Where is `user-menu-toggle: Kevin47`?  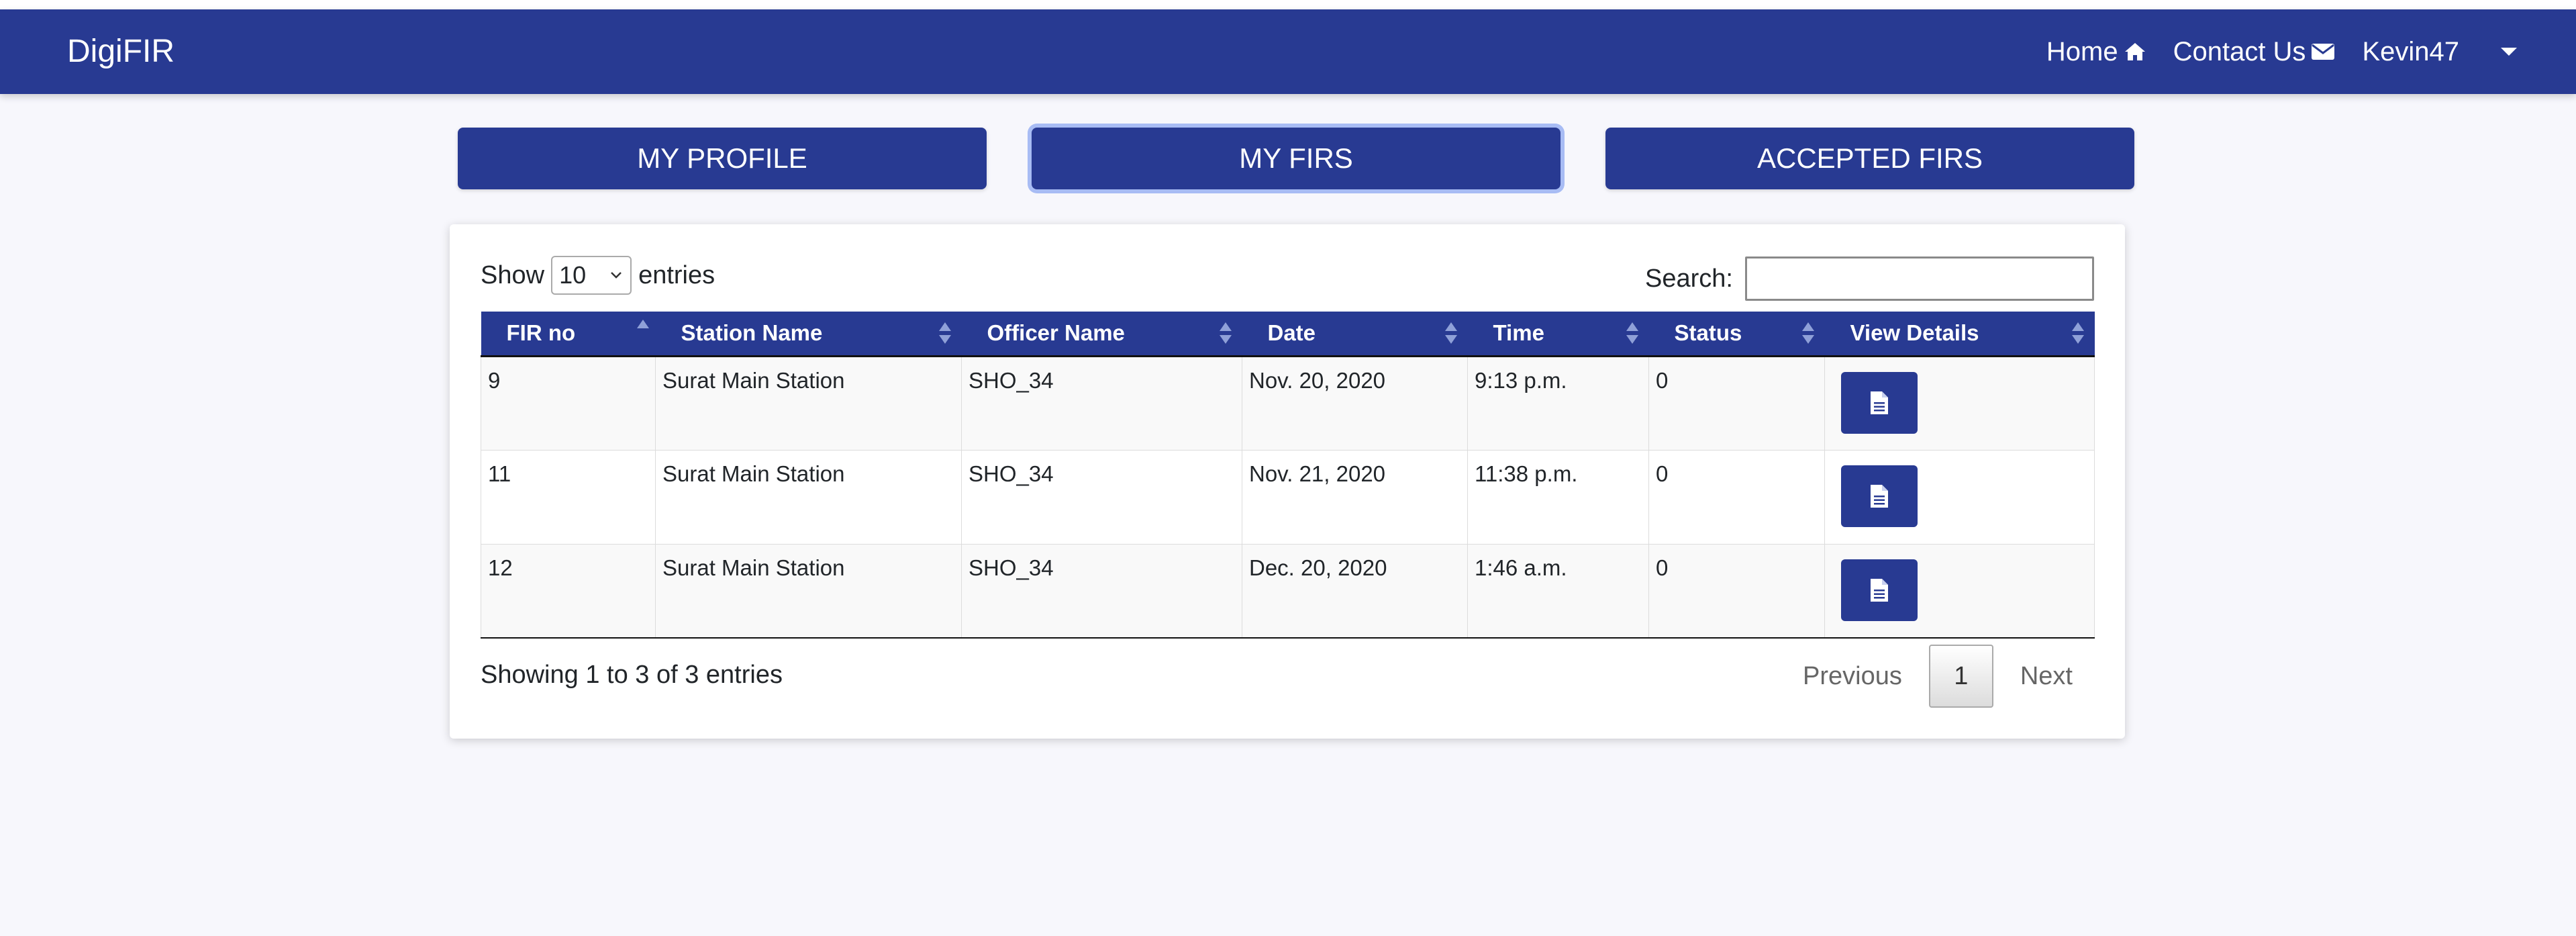 user-menu-toggle: Kevin47 is located at coordinates (2439, 52).